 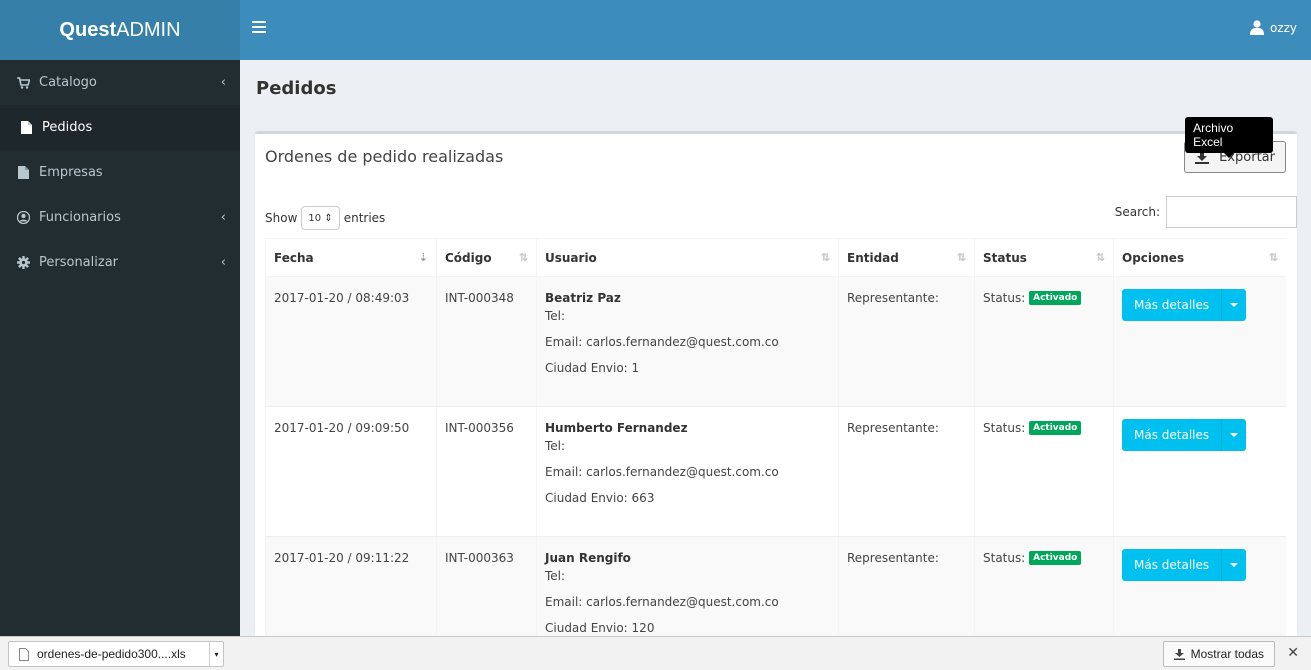 I want to click on download-filename: ordenes-de-pedido300....xls, so click(x=111, y=654).